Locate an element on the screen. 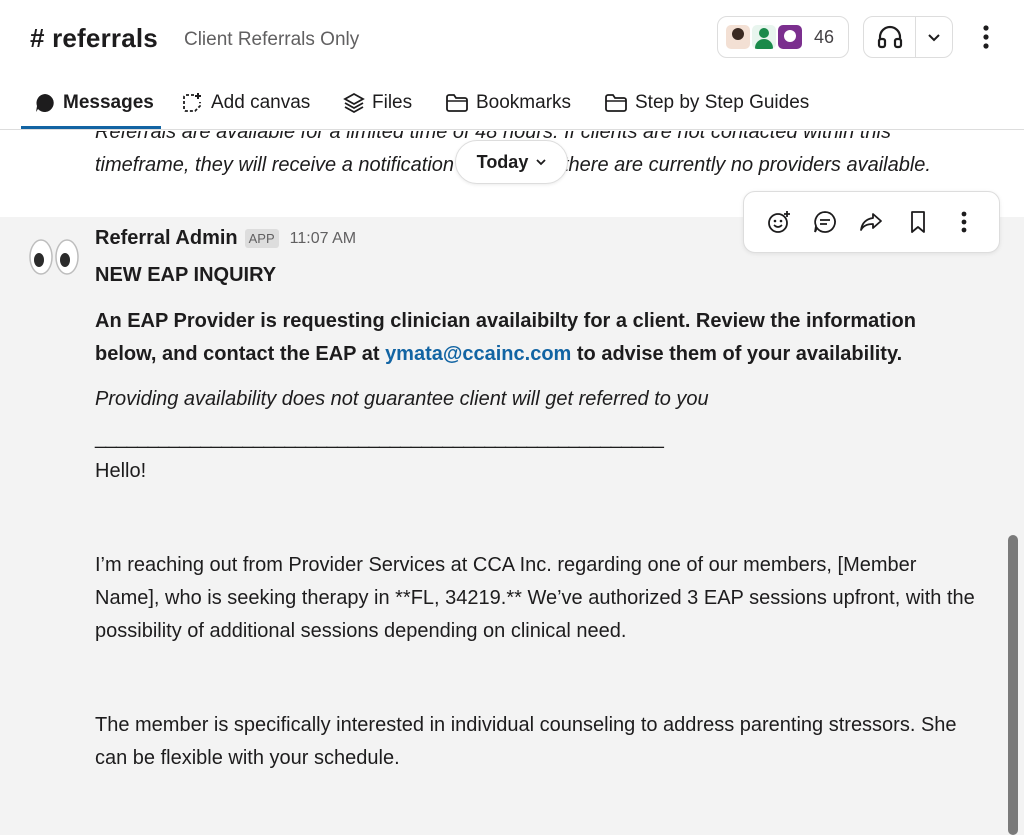  reply-thread-button is located at coordinates (825, 222).